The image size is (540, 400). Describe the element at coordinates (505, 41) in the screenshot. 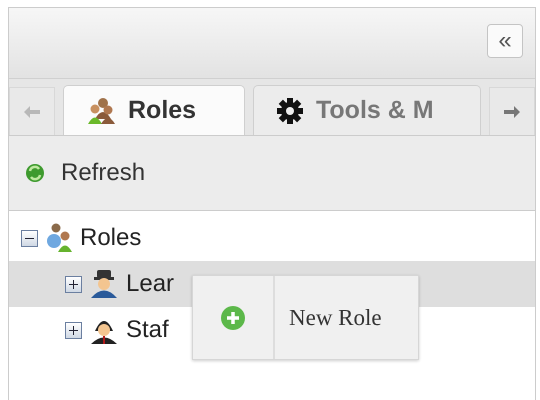

I see `collapse-button: «` at that location.